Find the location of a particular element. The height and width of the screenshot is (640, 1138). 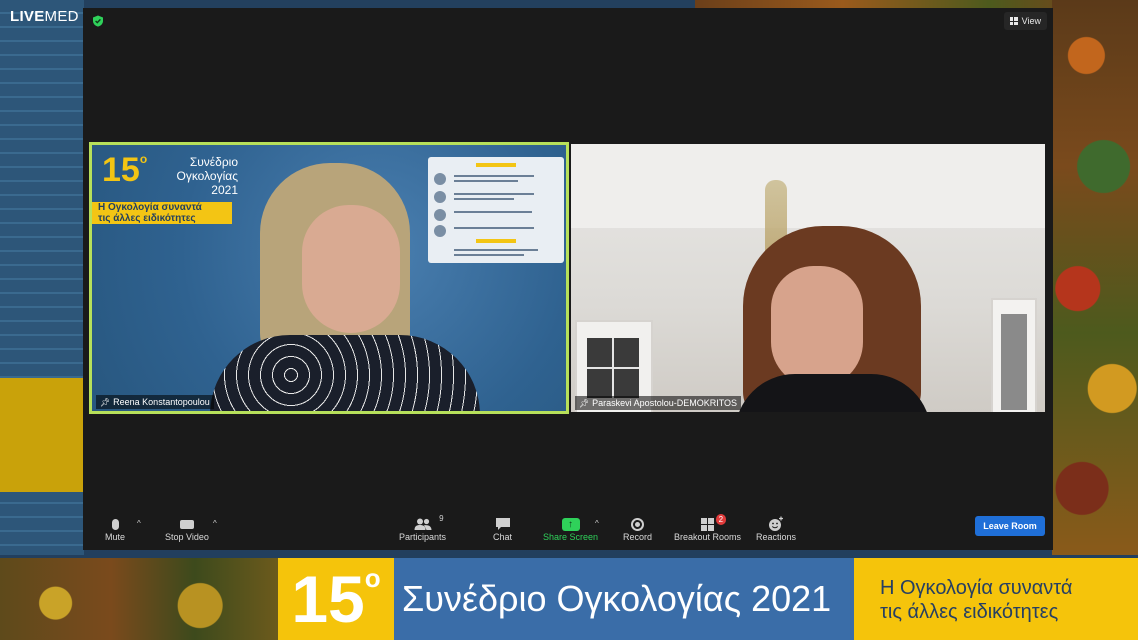

poster-number: 15o is located at coordinates (125, 170).